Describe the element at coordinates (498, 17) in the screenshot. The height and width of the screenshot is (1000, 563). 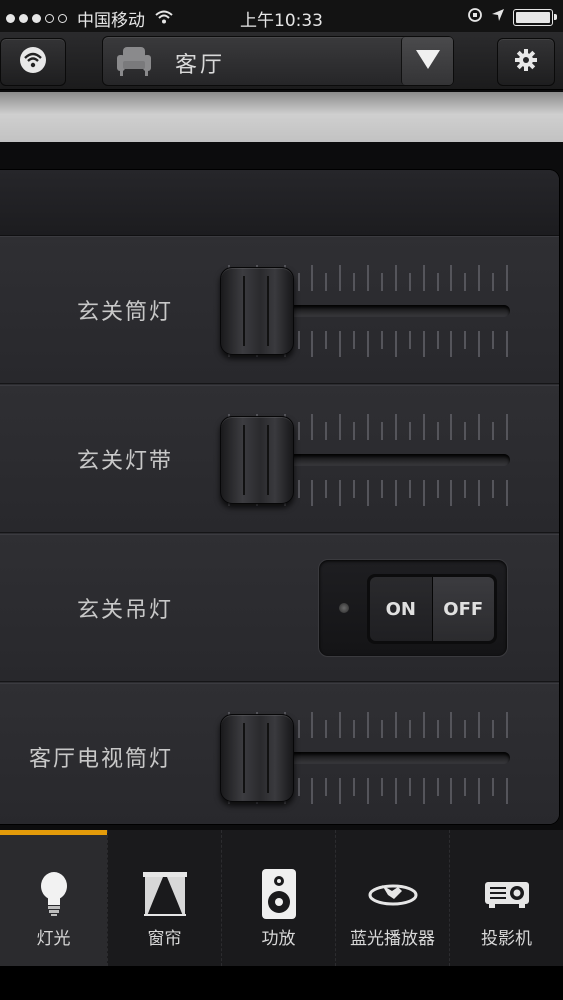
I see `location-icon` at that location.